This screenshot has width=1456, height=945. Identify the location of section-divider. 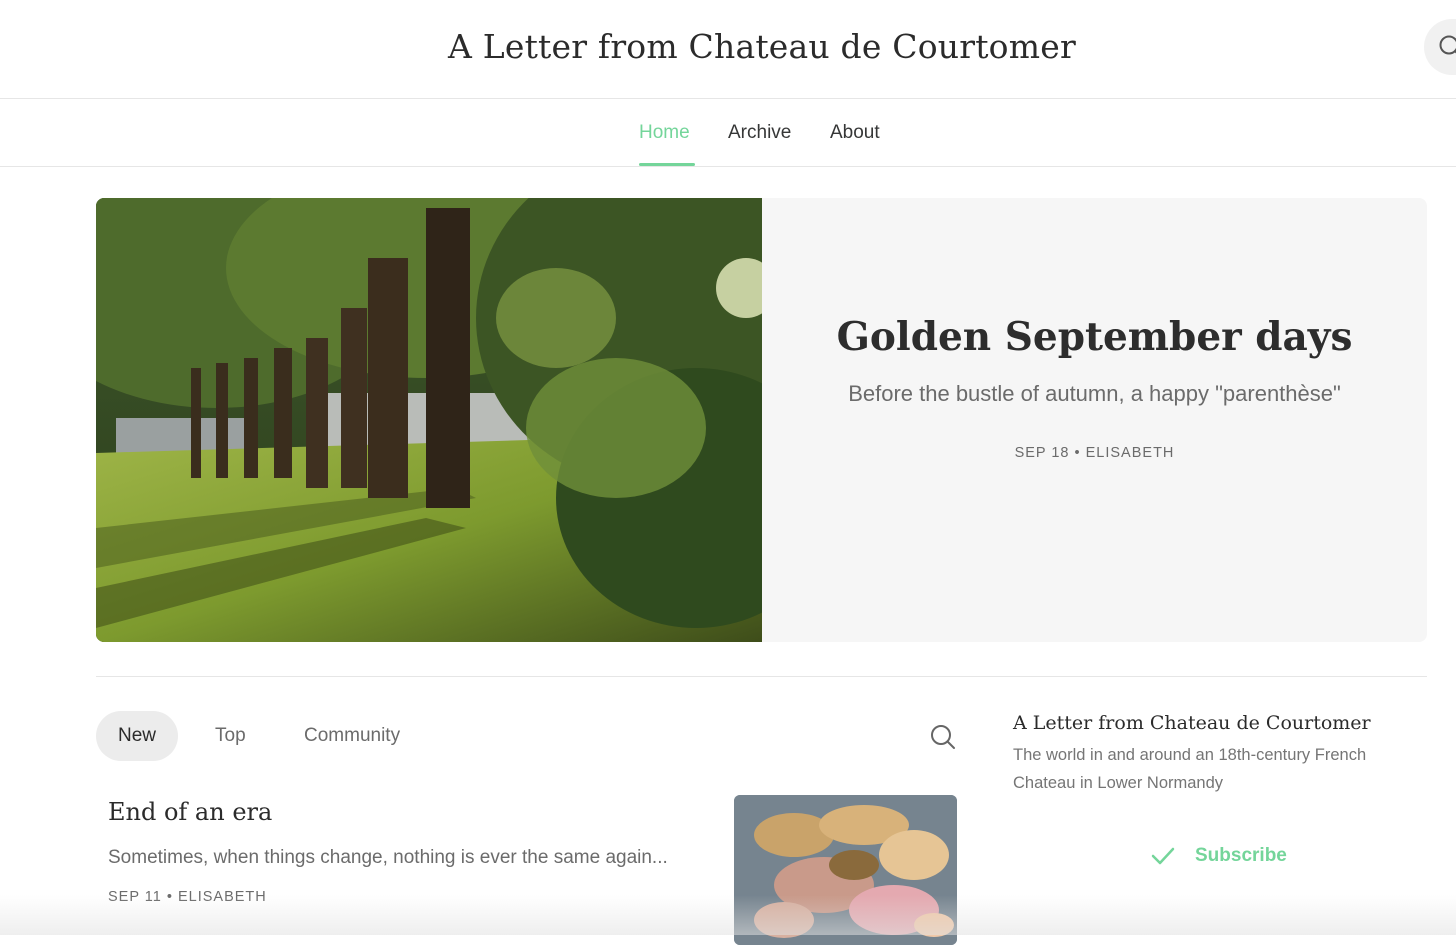
(761, 676).